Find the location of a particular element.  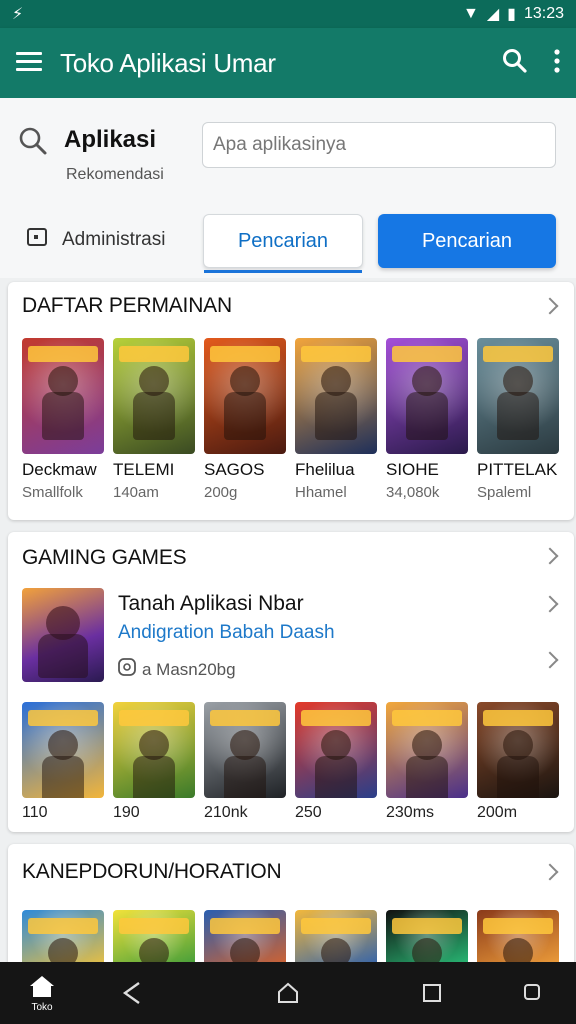

app-tile-meta: Spaleml is located at coordinates (504, 492).